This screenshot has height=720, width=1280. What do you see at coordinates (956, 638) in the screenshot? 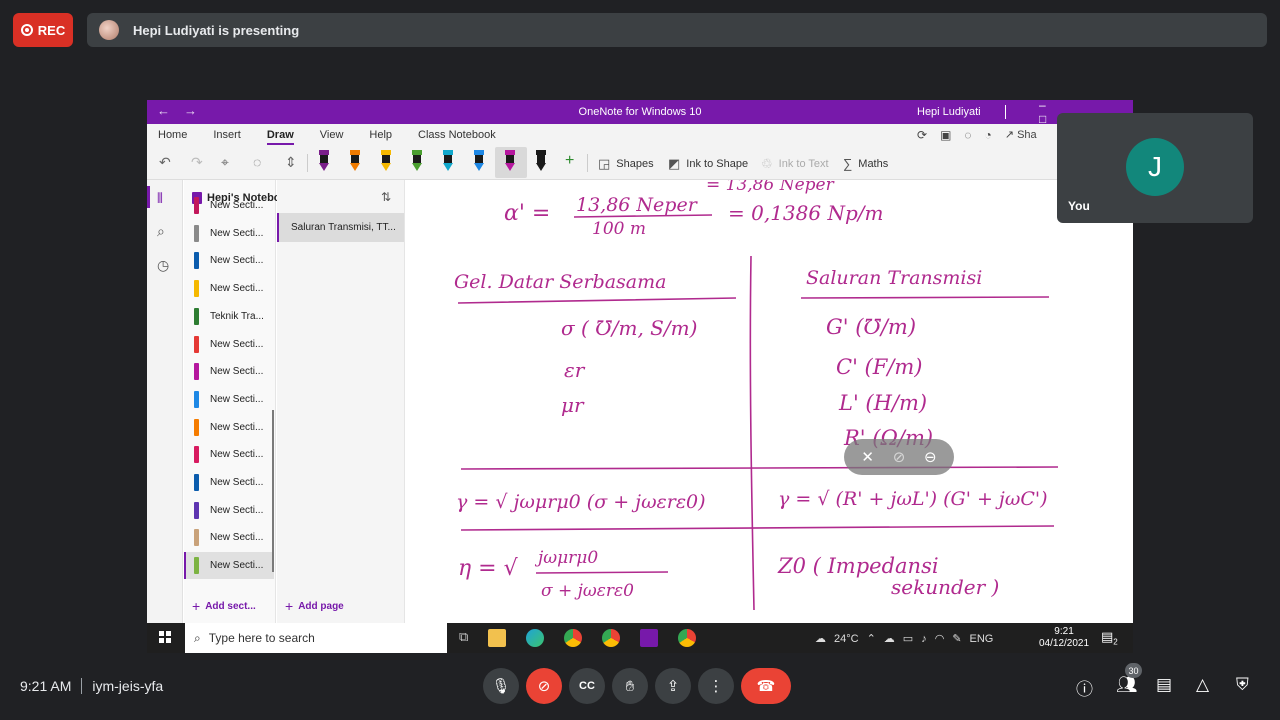
I see `pen-icon: ✎` at bounding box center [956, 638].